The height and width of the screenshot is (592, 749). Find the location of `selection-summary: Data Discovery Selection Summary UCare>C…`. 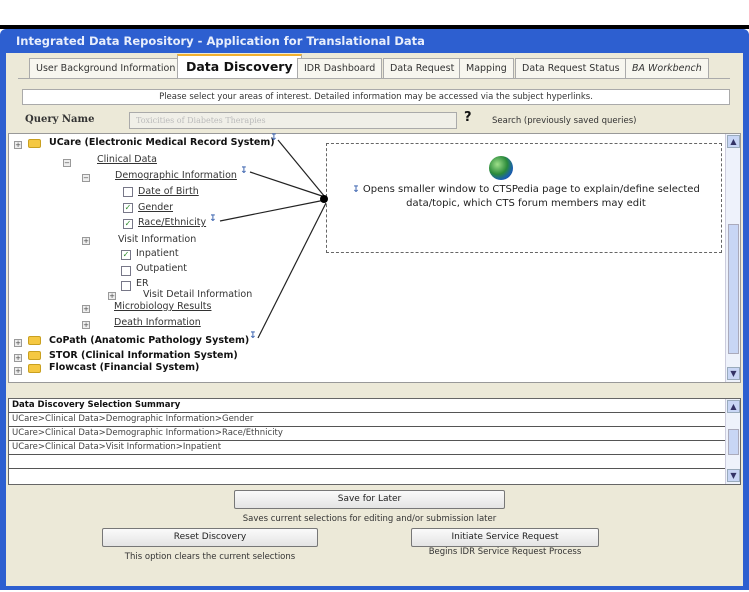

selection-summary: Data Discovery Selection Summary UCare>C… is located at coordinates (374, 441).